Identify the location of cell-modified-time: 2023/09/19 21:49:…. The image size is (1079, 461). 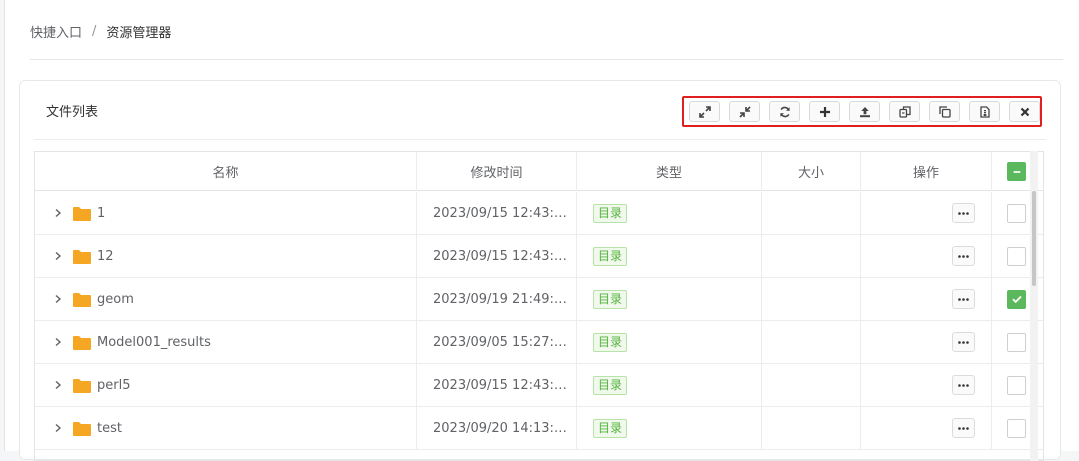
(497, 299).